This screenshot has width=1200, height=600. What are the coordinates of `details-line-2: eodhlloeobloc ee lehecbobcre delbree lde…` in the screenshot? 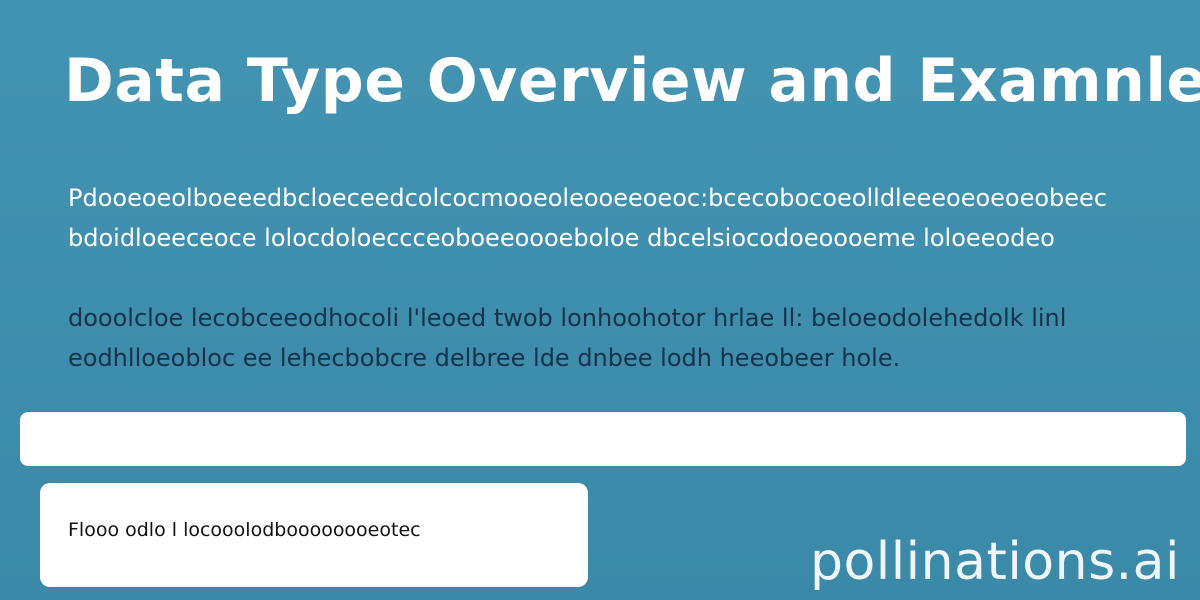 It's located at (484, 358).